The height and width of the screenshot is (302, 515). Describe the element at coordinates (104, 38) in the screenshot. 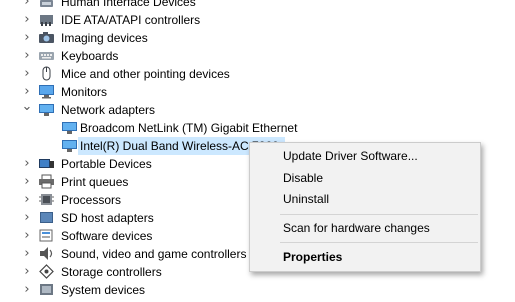

I see `tree-item-label: Imaging devices` at that location.